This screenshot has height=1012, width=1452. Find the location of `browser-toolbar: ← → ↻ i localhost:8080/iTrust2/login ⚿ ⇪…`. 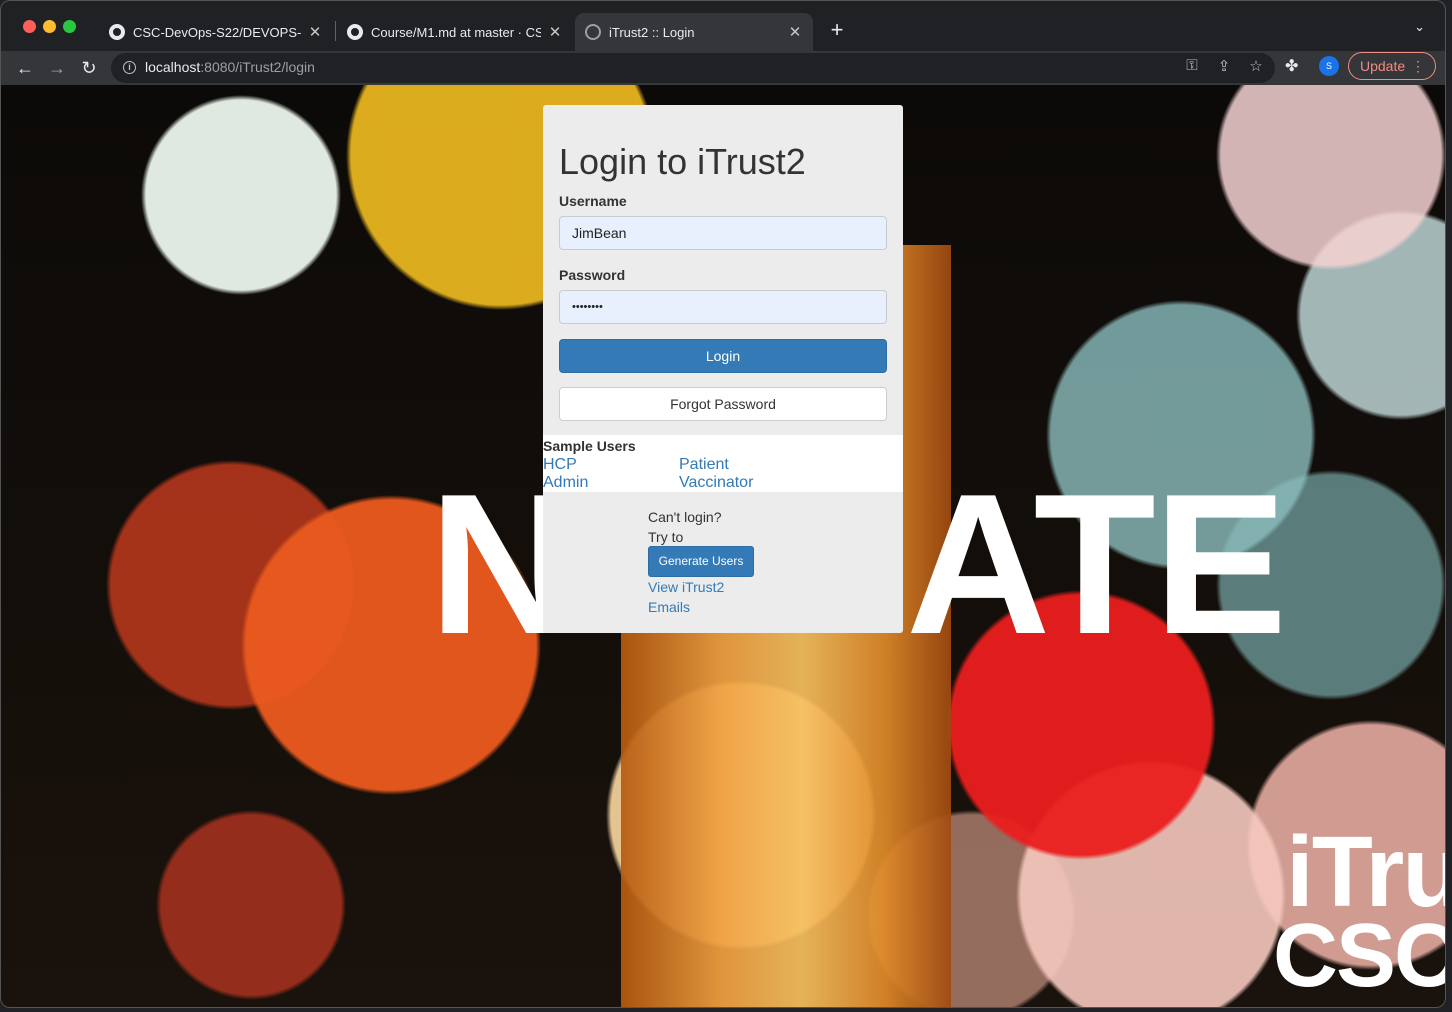

browser-toolbar: ← → ↻ i localhost:8080/iTrust2/login ⚿ ⇪… is located at coordinates (723, 68).